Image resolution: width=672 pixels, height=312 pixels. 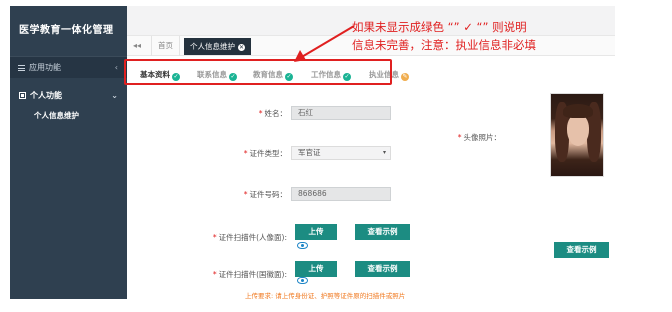 I want to click on name-label: * 姓名：, so click(x=272, y=113).